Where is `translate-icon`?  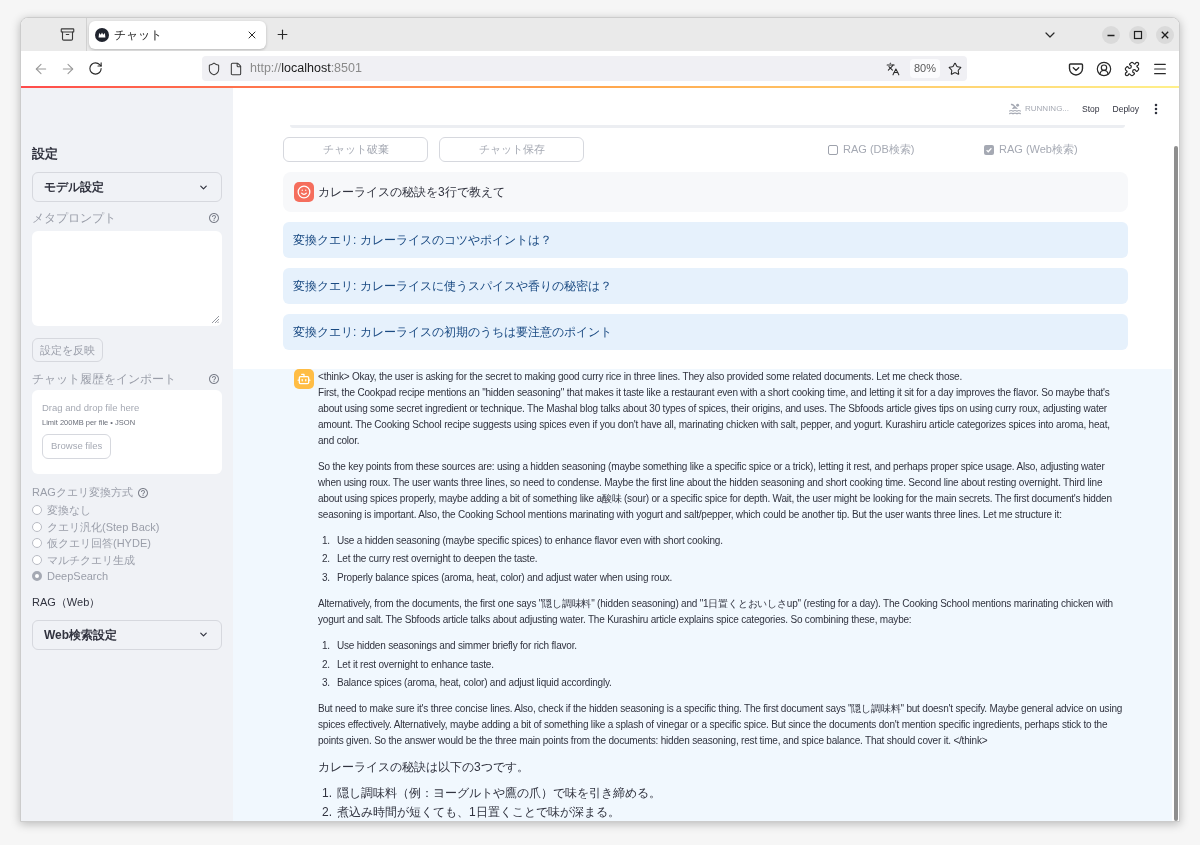 translate-icon is located at coordinates (892, 68).